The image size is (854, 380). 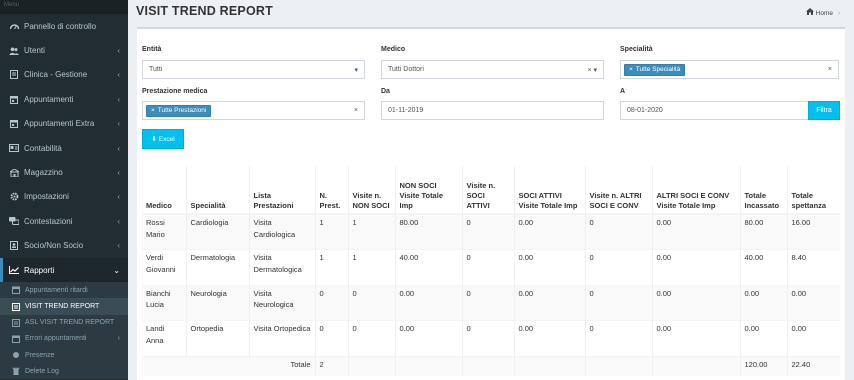 What do you see at coordinates (64, 371) in the screenshot?
I see `sidebar-subitem-delete-log: Delete Log` at bounding box center [64, 371].